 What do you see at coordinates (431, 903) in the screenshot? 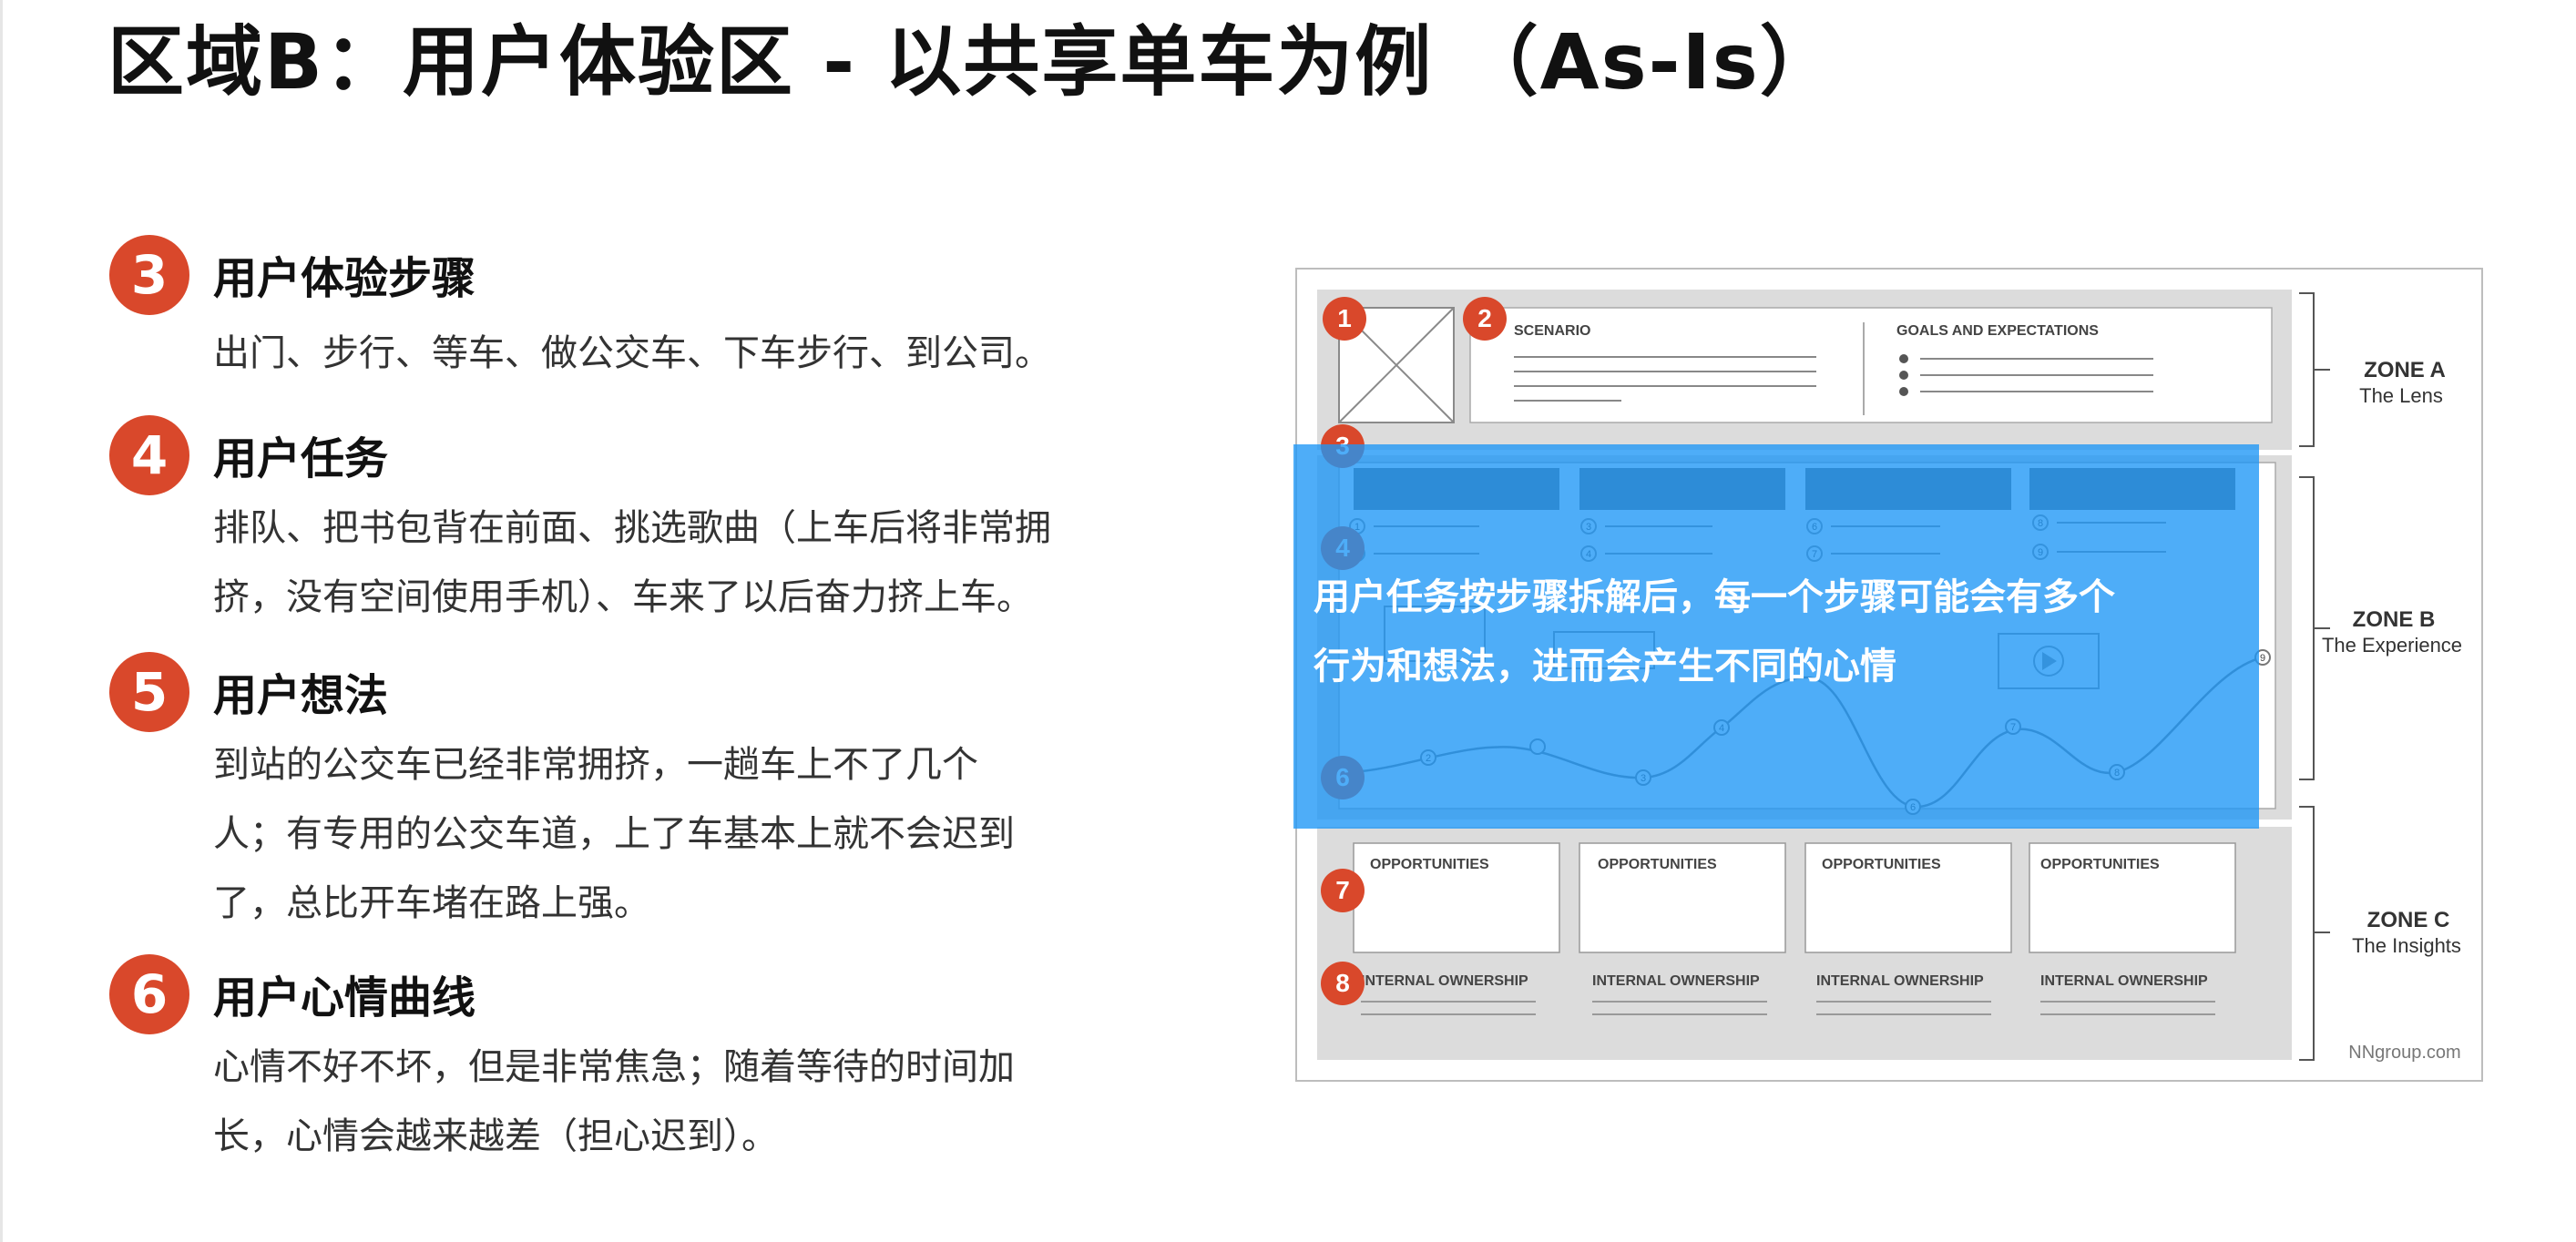
I see `step-description-line: 了，总比开车堵在路上强。` at bounding box center [431, 903].